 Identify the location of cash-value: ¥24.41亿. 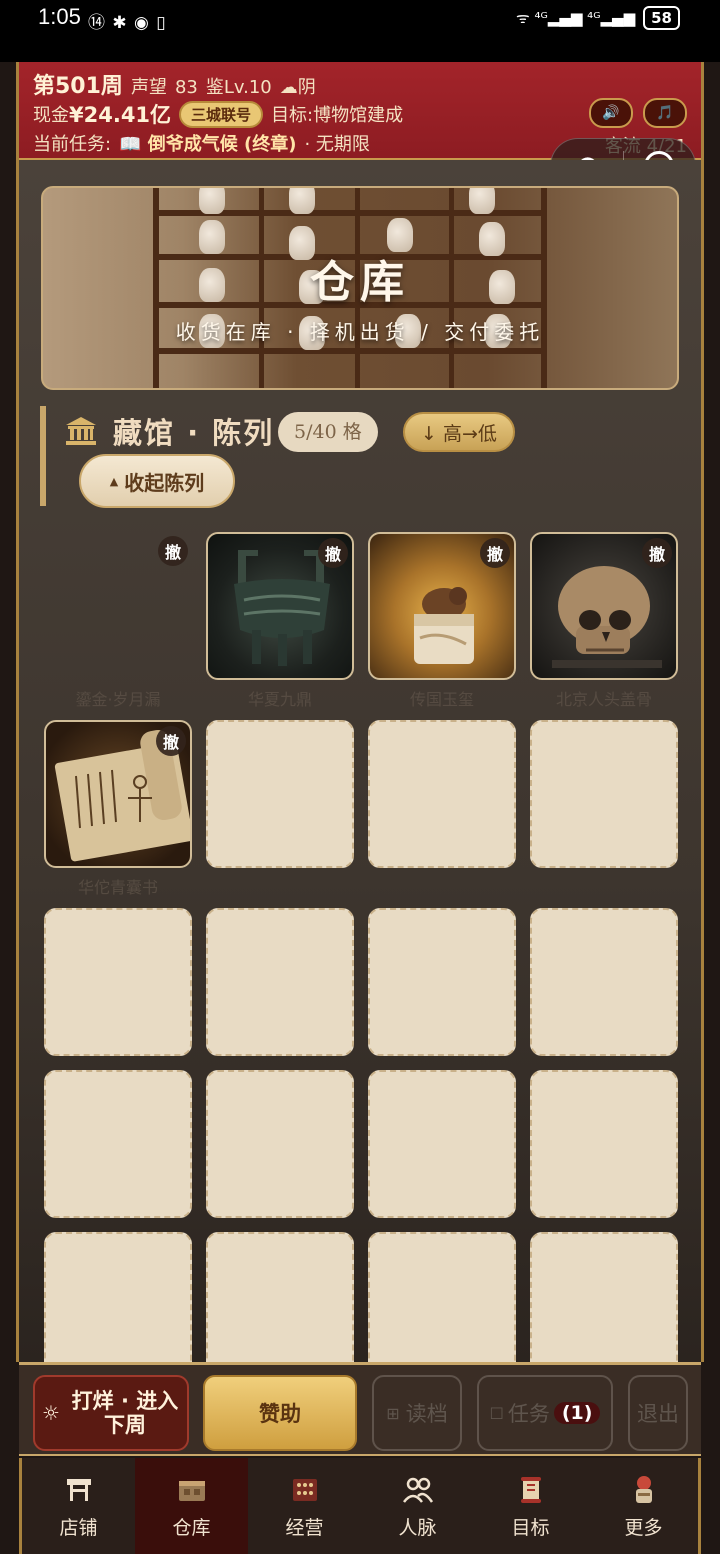
(120, 115).